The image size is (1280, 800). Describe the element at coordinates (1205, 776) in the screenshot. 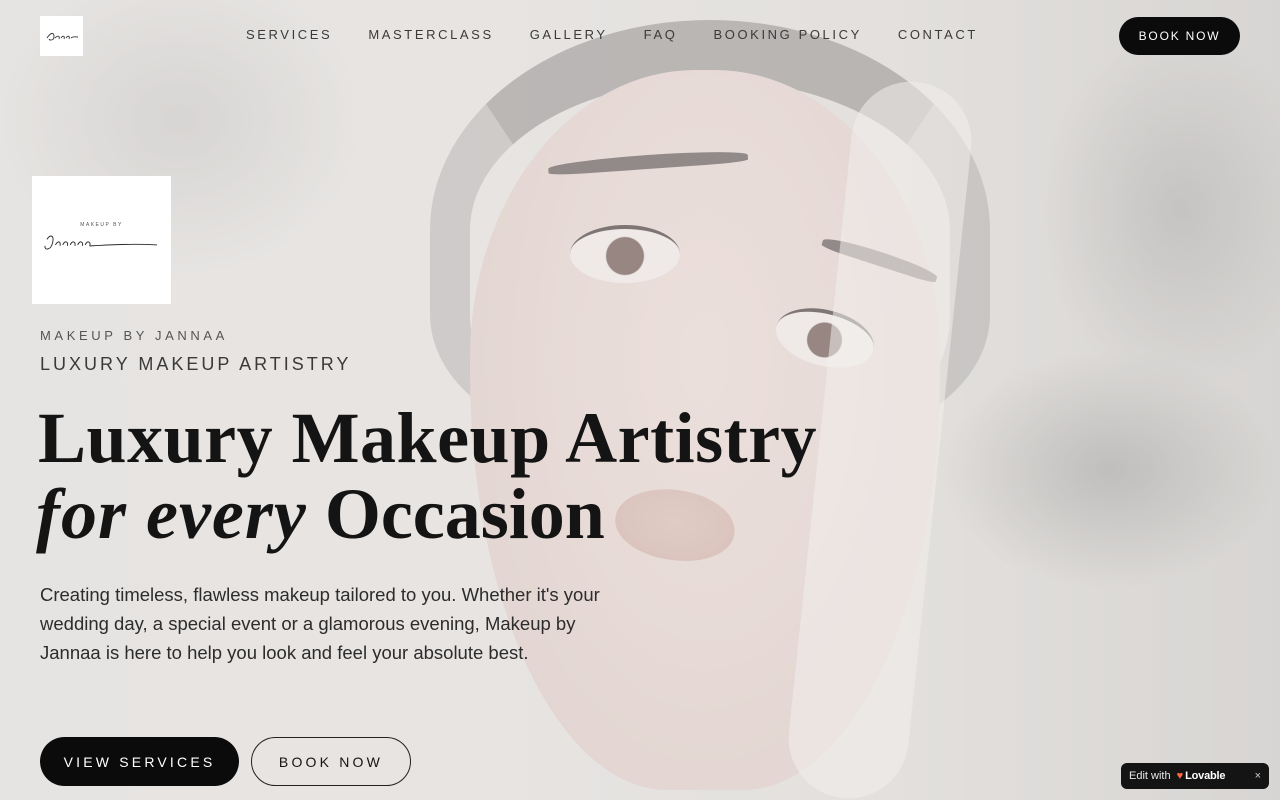

I see `badge-brand: Lovable` at that location.